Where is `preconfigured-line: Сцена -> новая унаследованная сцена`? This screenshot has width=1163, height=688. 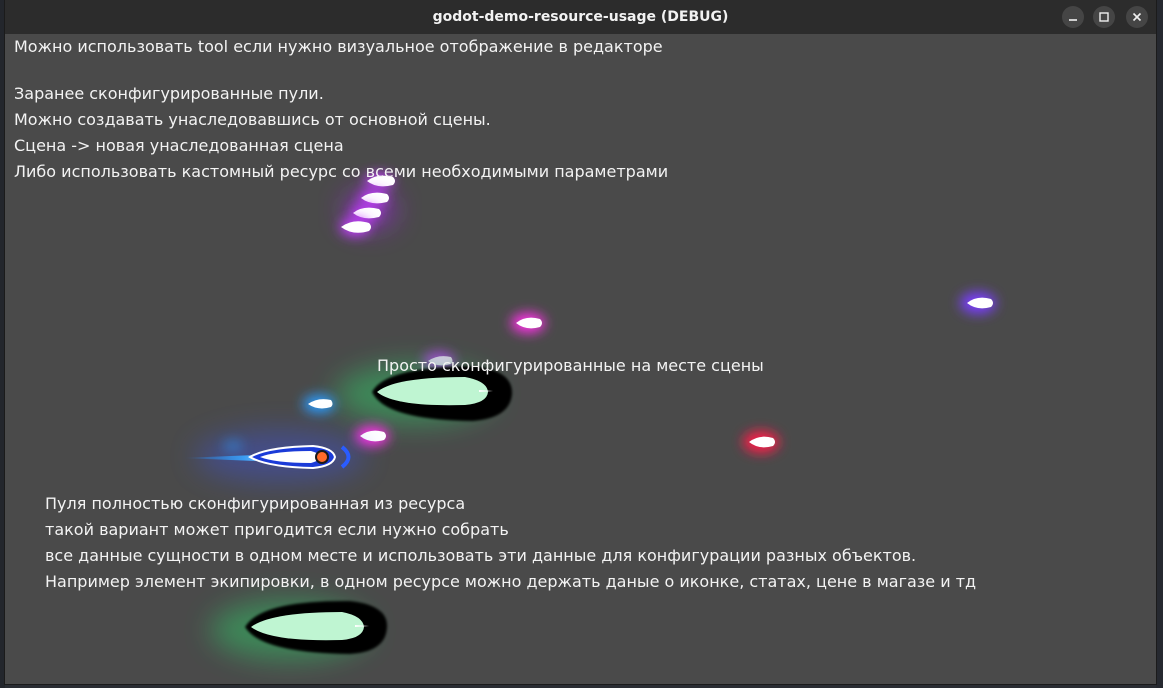 preconfigured-line: Сцена -> новая унаследованная сцена is located at coordinates (179, 145).